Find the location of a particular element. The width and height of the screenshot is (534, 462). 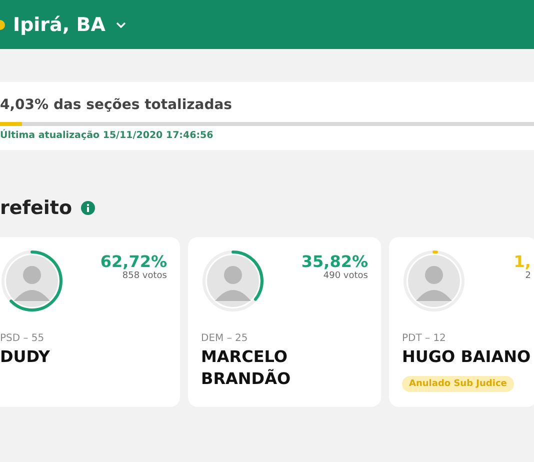

candidate-name: DUDY is located at coordinates (25, 357).